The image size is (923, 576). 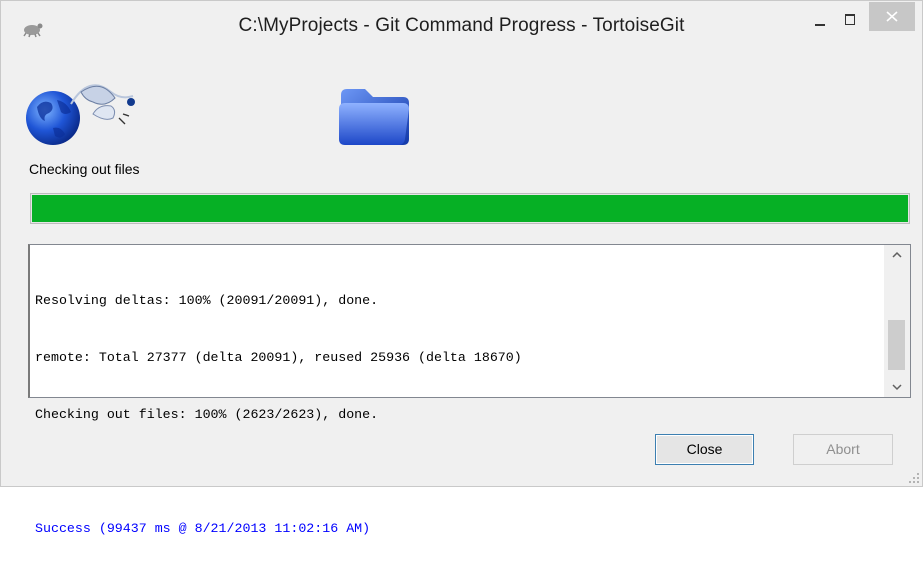 I want to click on folder-icon, so click(x=374, y=117).